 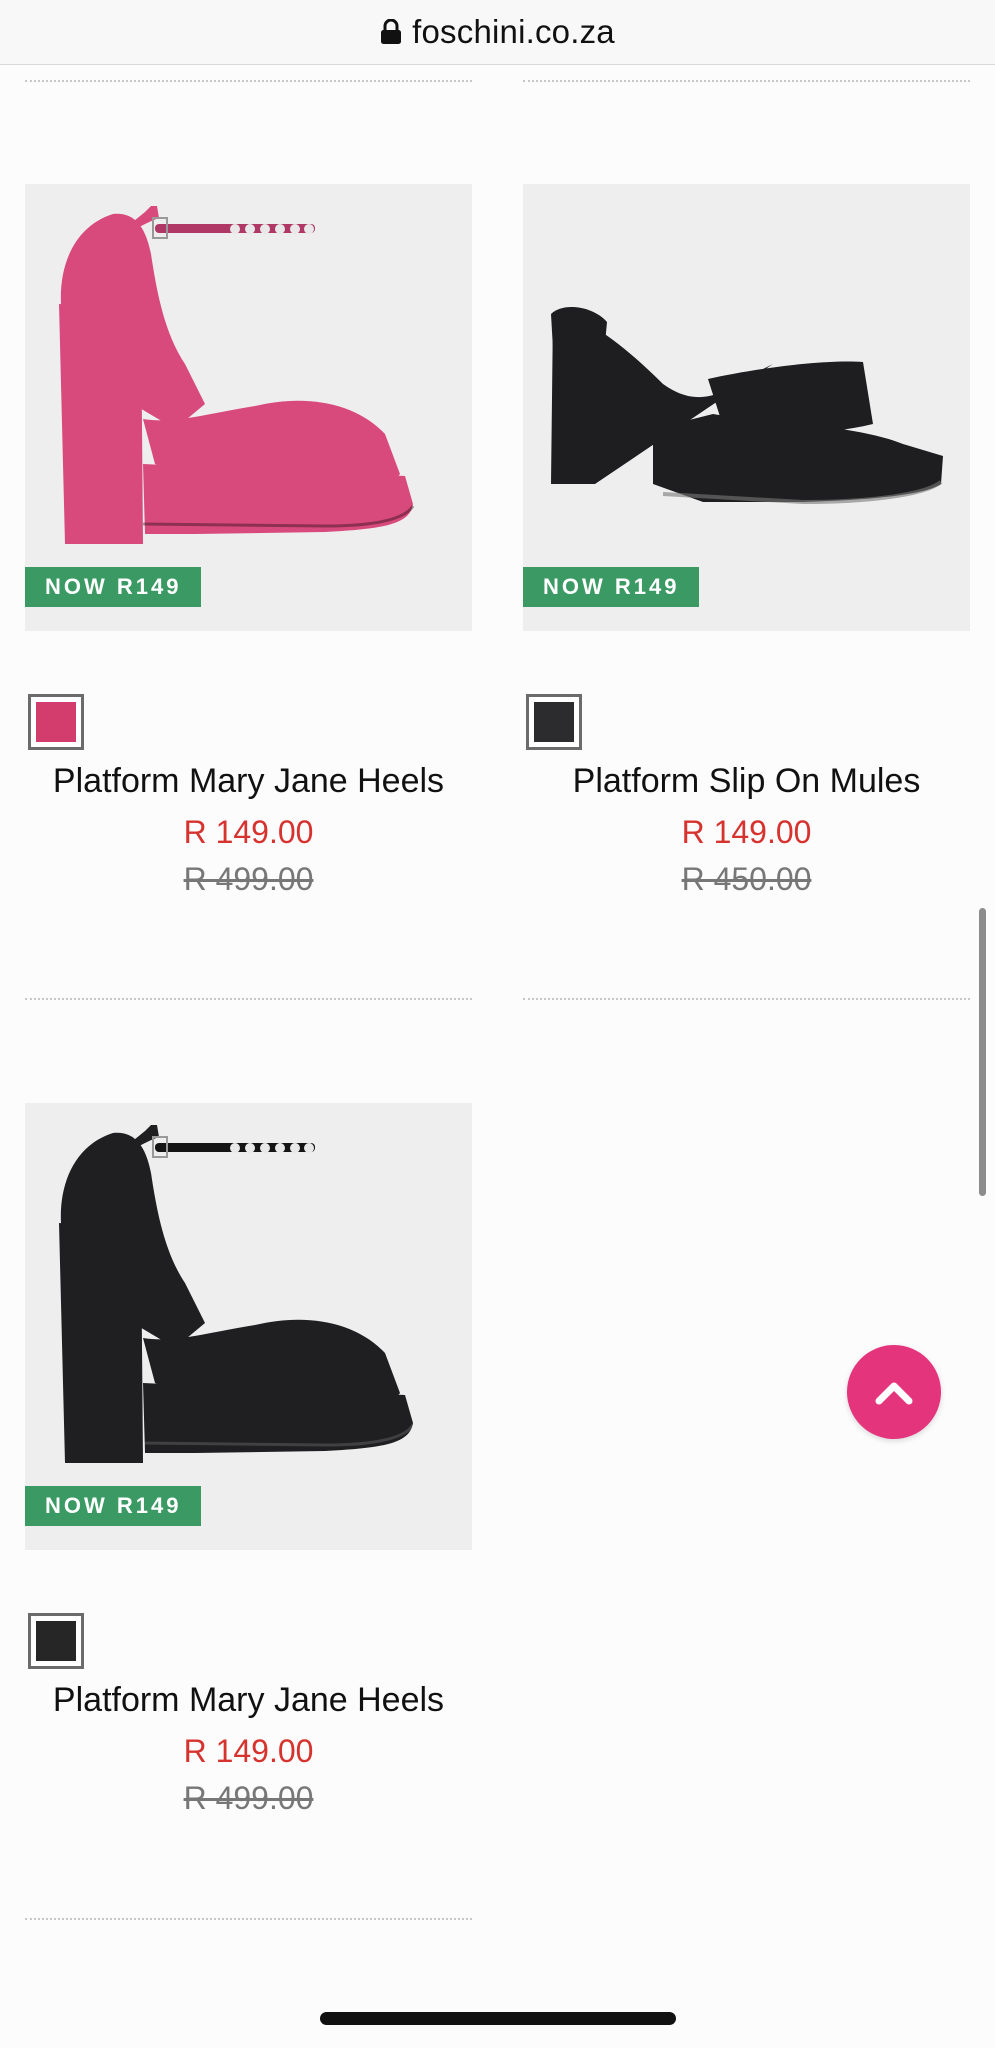 I want to click on product-name: Platform Slip On Mules, so click(x=746, y=781).